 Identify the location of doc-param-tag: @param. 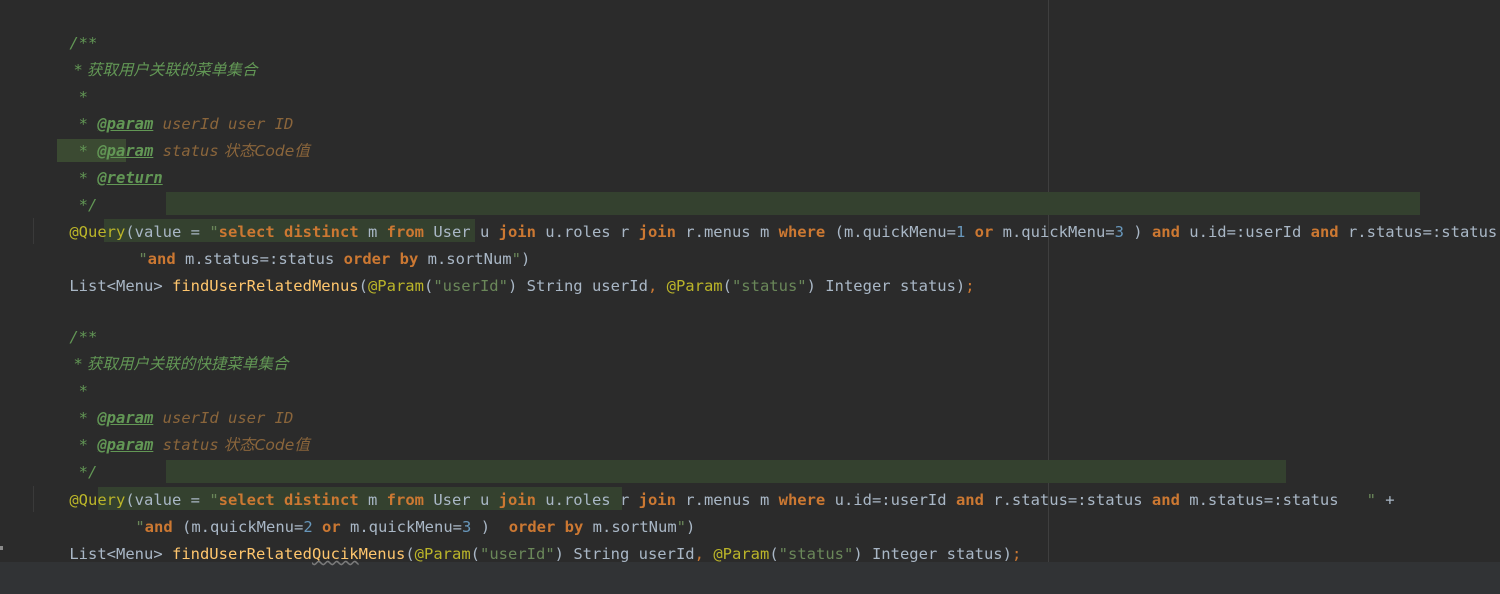
(125, 445).